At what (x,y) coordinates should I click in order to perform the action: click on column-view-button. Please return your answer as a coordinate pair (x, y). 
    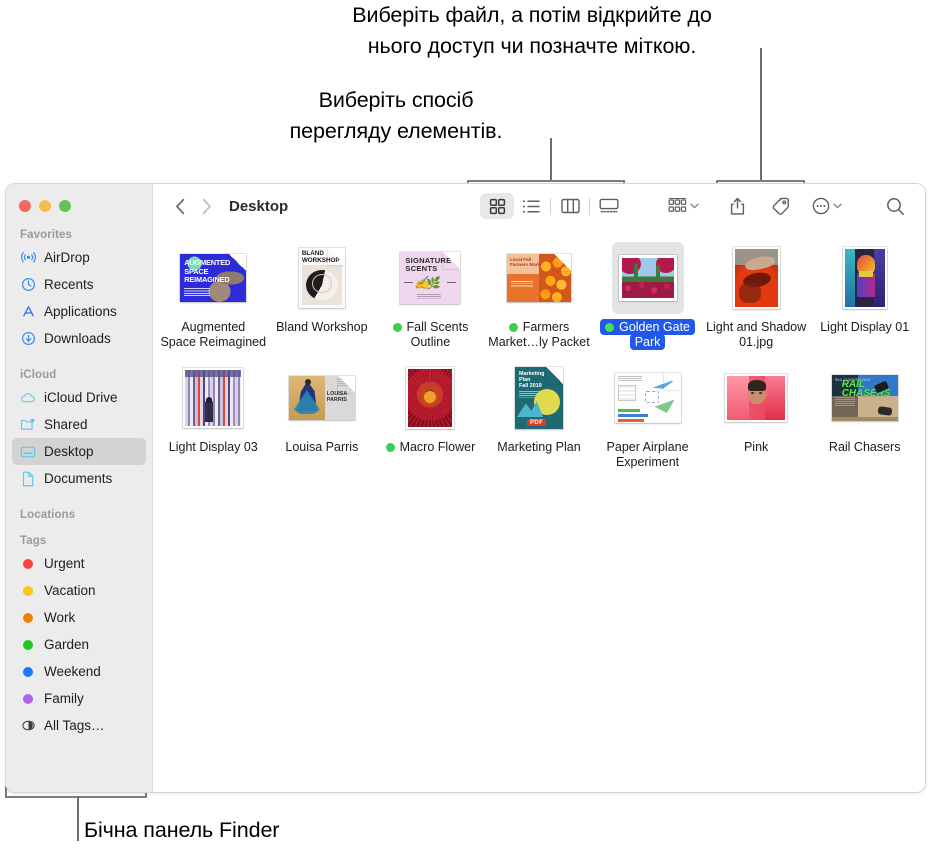
    Looking at the image, I should click on (570, 206).